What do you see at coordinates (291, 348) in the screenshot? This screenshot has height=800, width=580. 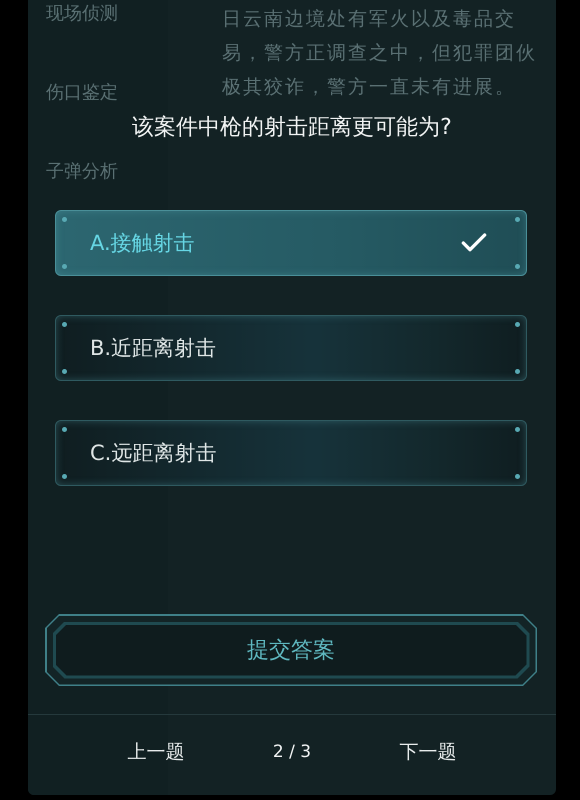 I see `answer-option: B.近距离射击` at bounding box center [291, 348].